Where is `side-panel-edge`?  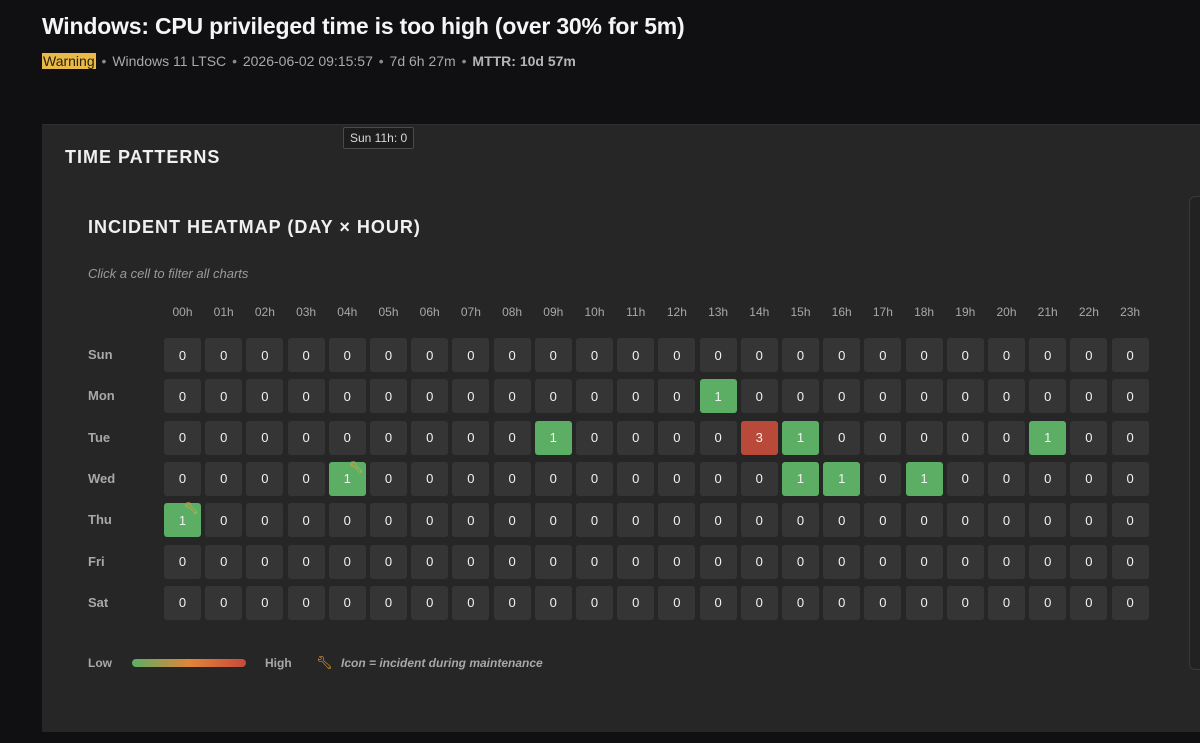
side-panel-edge is located at coordinates (1194, 433).